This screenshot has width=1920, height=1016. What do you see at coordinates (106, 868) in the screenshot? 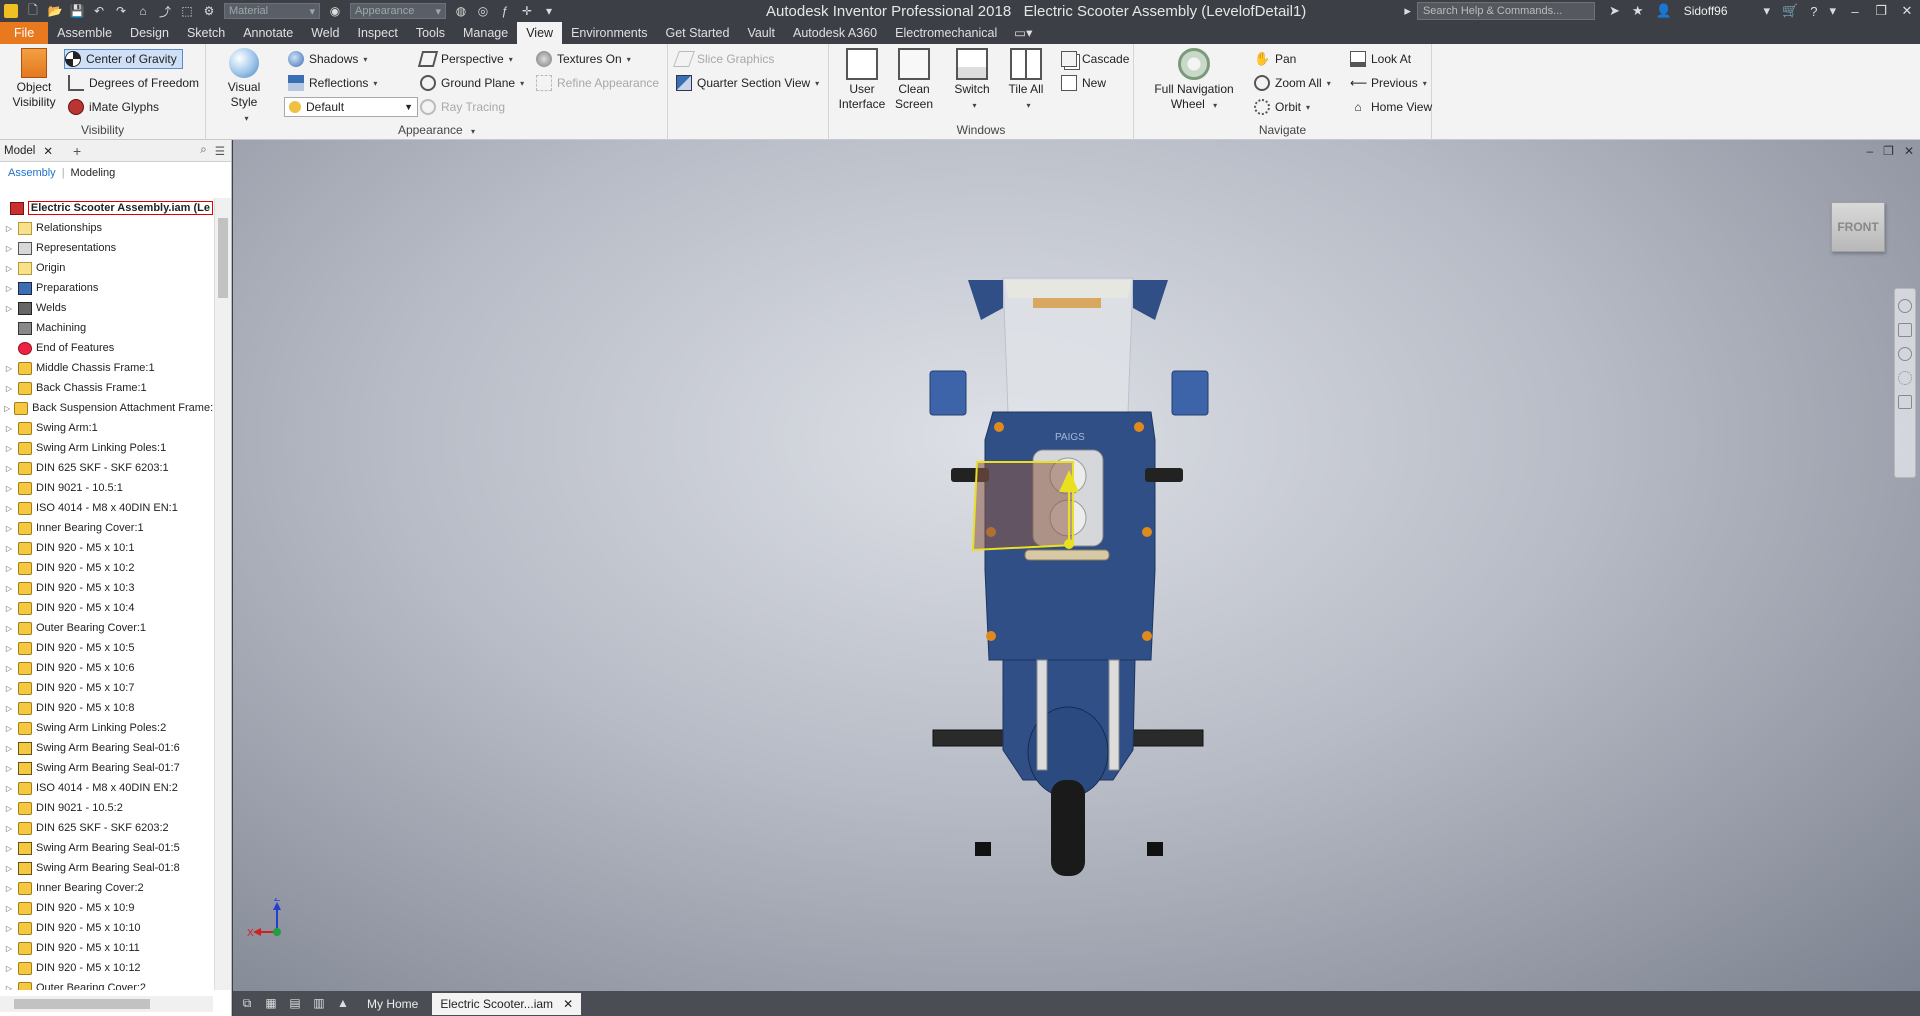
I see `tree-node: ▷ Swing Arm Bearing Seal-01:8` at bounding box center [106, 868].